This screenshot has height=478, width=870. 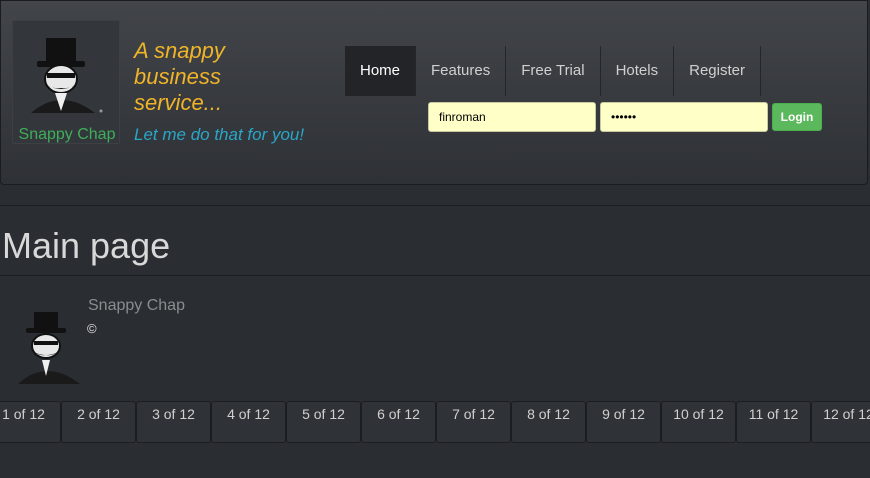 I want to click on brand-logo-label: Snappy Chap, so click(x=67, y=134).